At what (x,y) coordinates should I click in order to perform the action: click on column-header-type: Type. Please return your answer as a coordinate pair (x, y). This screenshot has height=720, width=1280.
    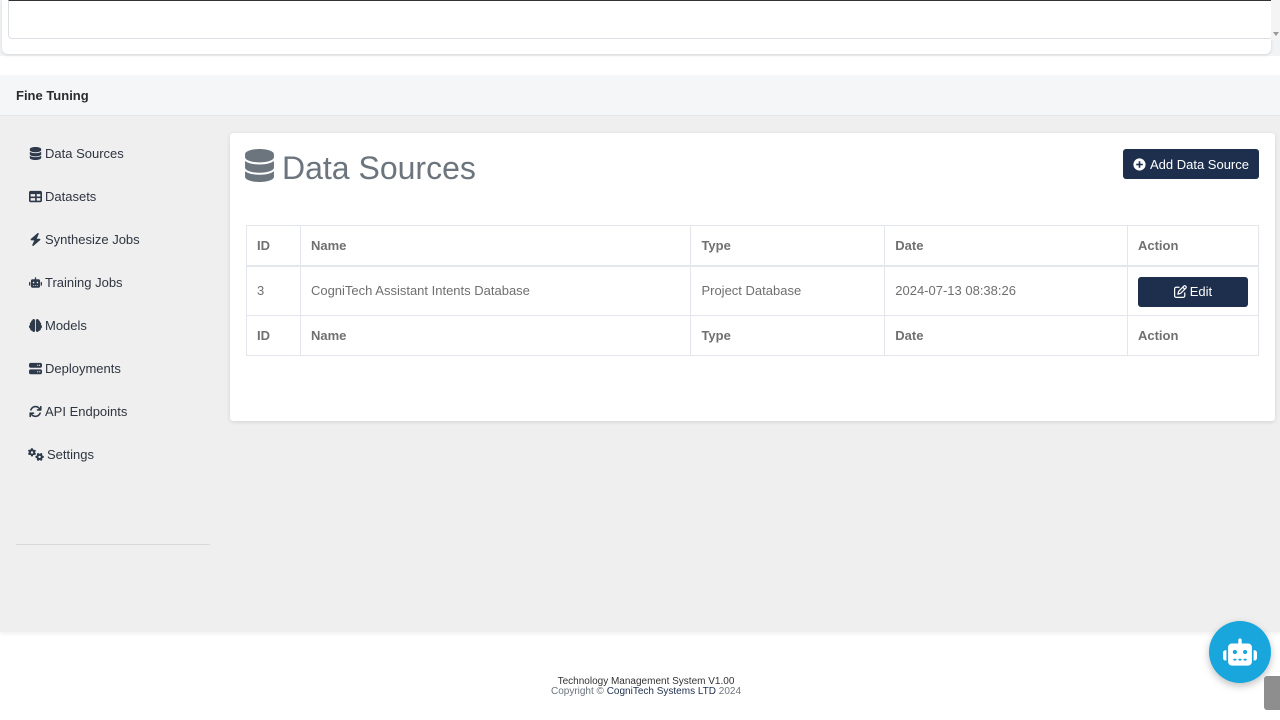
    Looking at the image, I should click on (788, 246).